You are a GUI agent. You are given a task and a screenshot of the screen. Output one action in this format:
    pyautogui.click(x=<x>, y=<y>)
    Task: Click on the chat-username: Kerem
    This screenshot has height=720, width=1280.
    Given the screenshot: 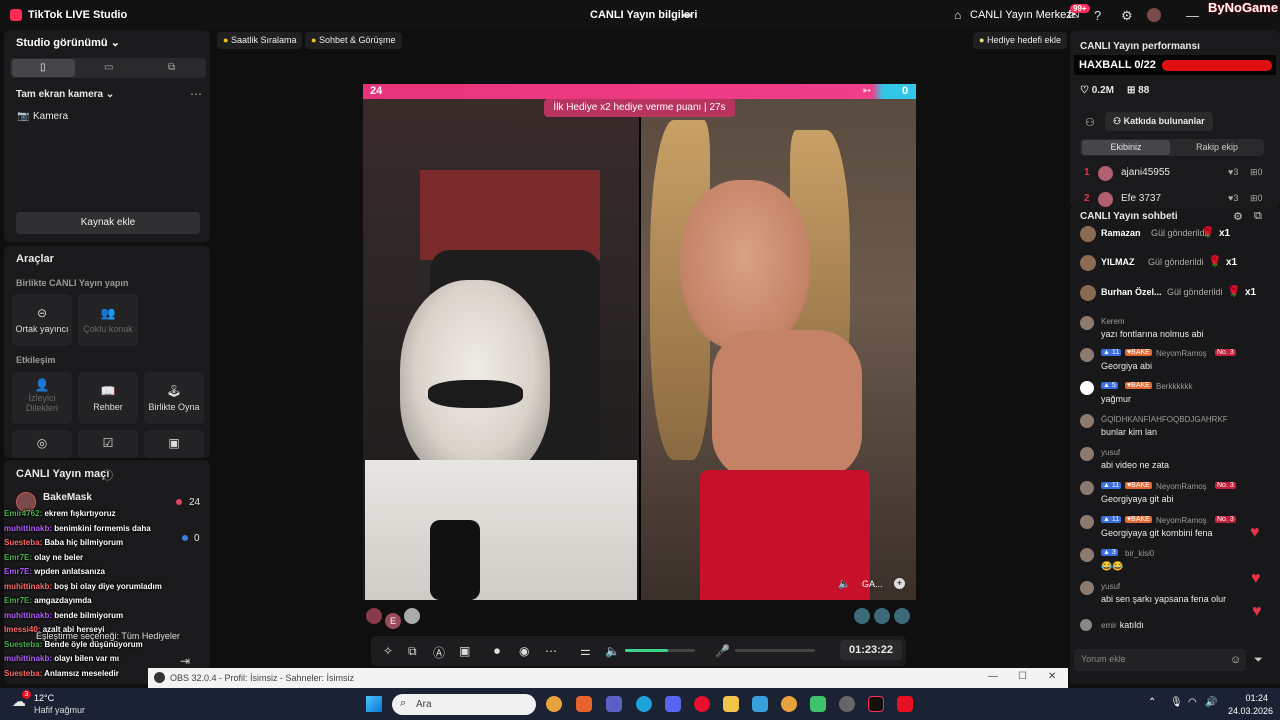 What is the action you would take?
    pyautogui.click(x=1113, y=321)
    